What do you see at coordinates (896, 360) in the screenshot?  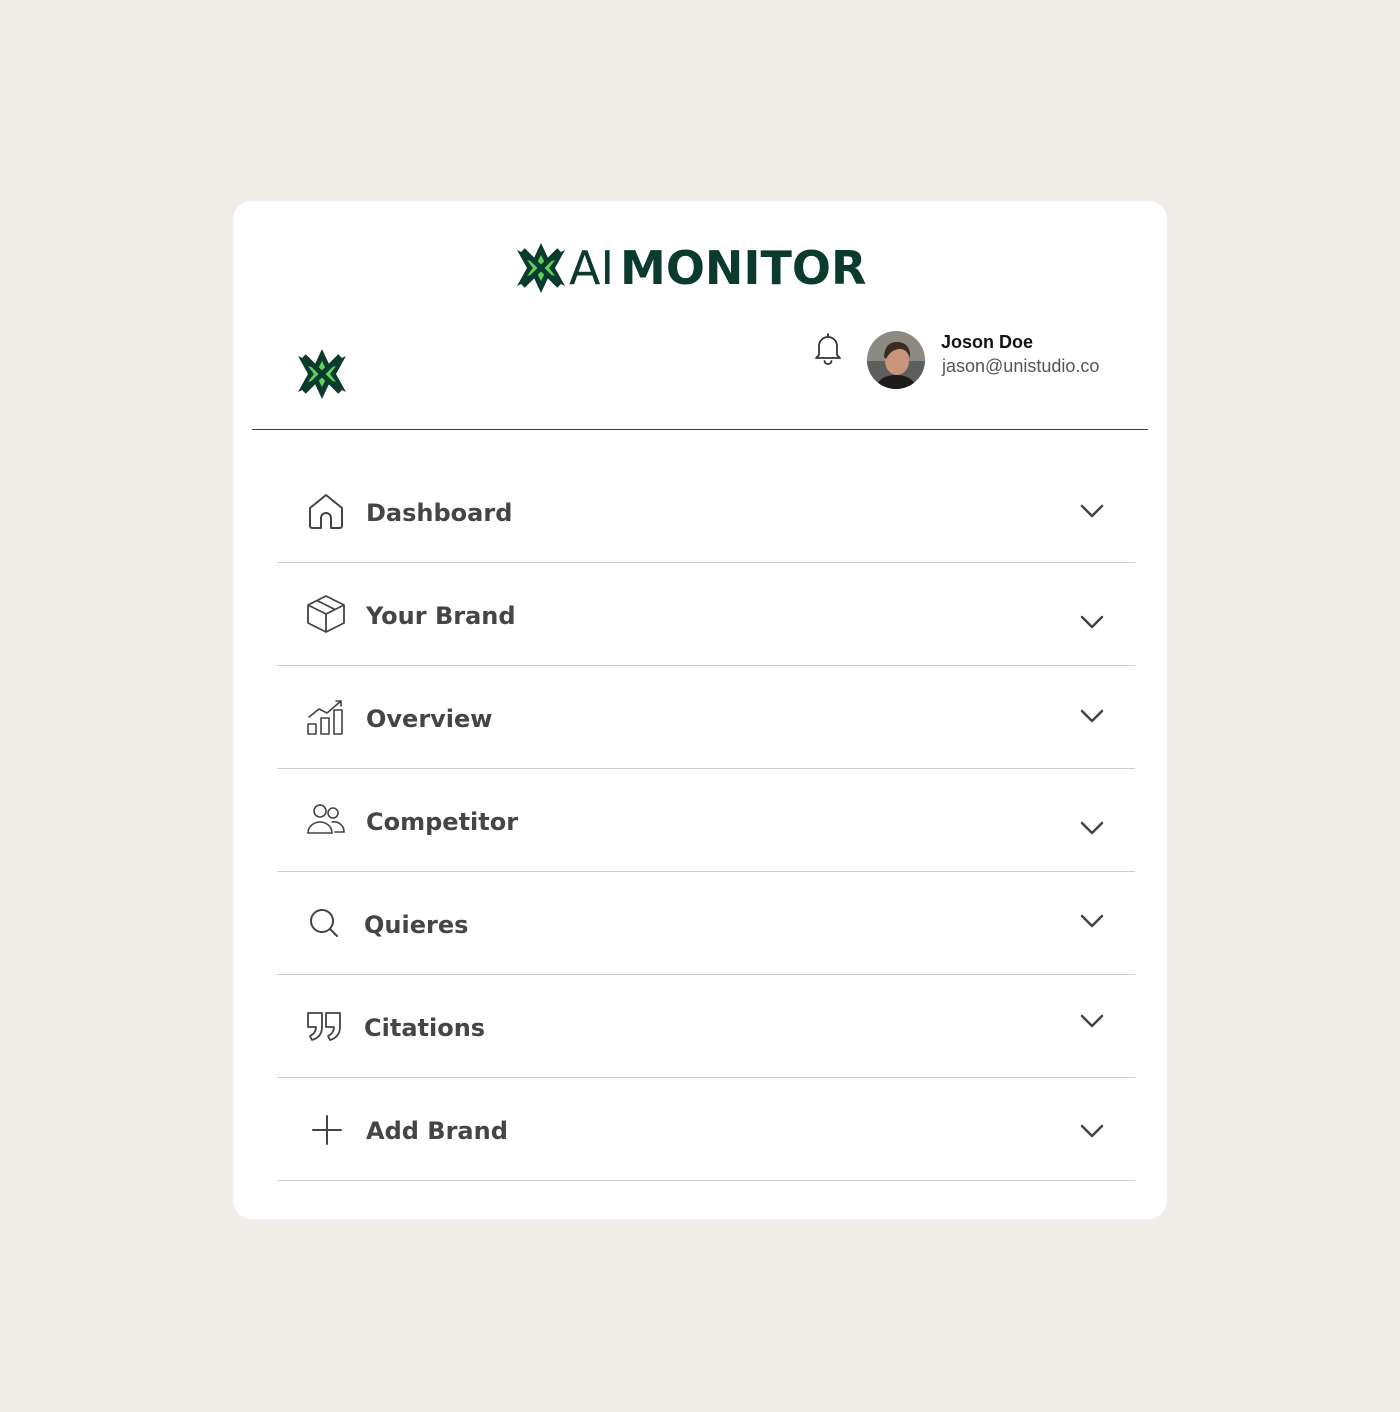 I see `avatar` at bounding box center [896, 360].